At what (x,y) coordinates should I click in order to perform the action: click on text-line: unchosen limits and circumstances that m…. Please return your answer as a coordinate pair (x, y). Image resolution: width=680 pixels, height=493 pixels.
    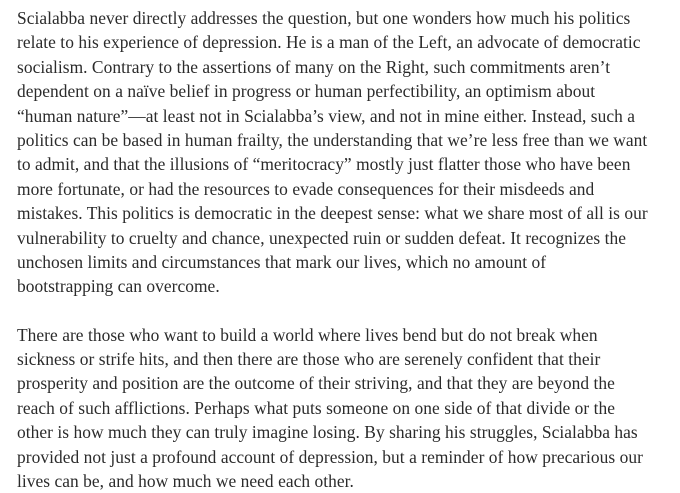
    Looking at the image, I should click on (282, 261).